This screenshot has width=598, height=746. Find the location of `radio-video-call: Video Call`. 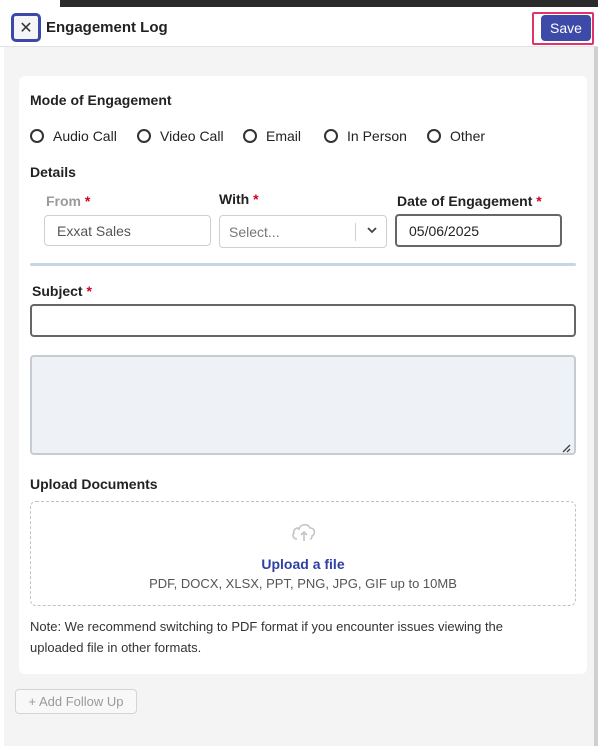

radio-video-call: Video Call is located at coordinates (180, 136).